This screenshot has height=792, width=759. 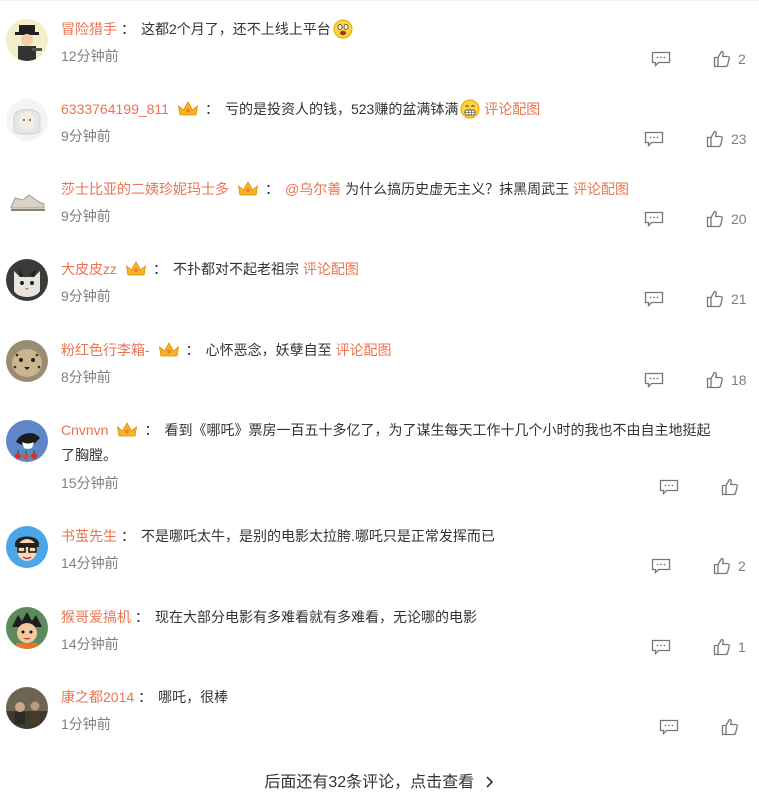 I want to click on like-button: 18, so click(x=726, y=380).